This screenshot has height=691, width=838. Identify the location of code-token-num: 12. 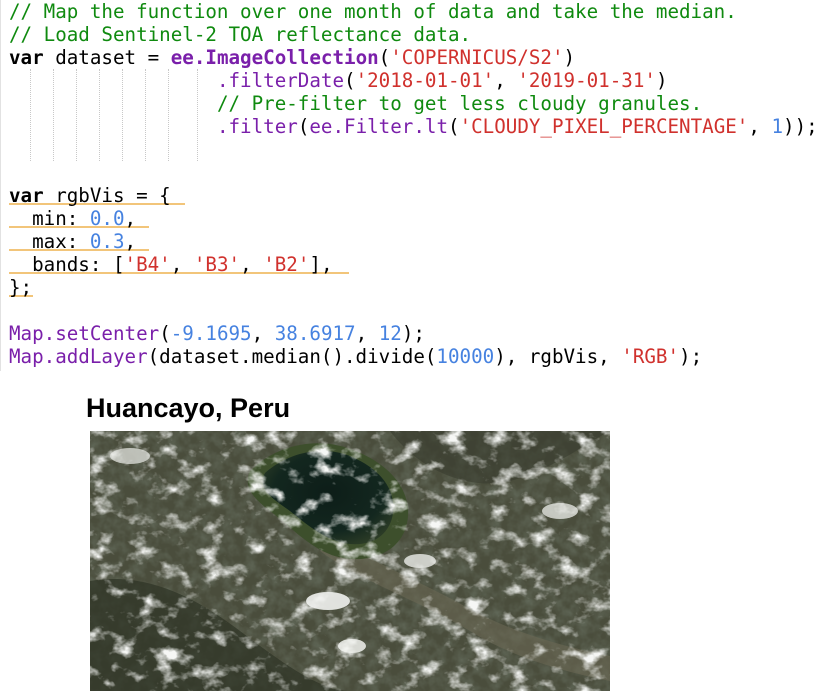
(390, 333).